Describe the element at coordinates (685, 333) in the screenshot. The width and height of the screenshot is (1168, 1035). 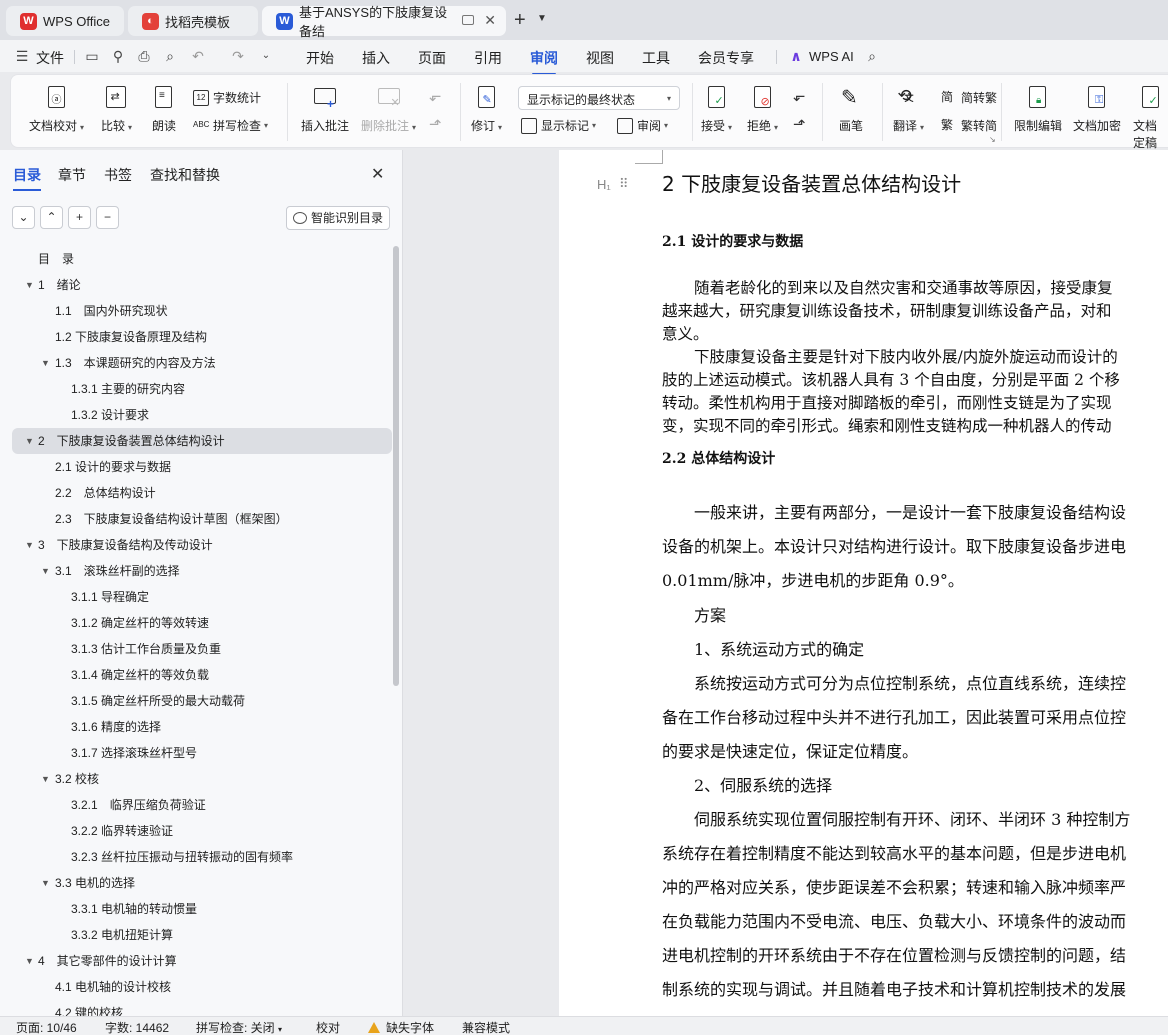
I see `paragraph-line: 意义。` at that location.